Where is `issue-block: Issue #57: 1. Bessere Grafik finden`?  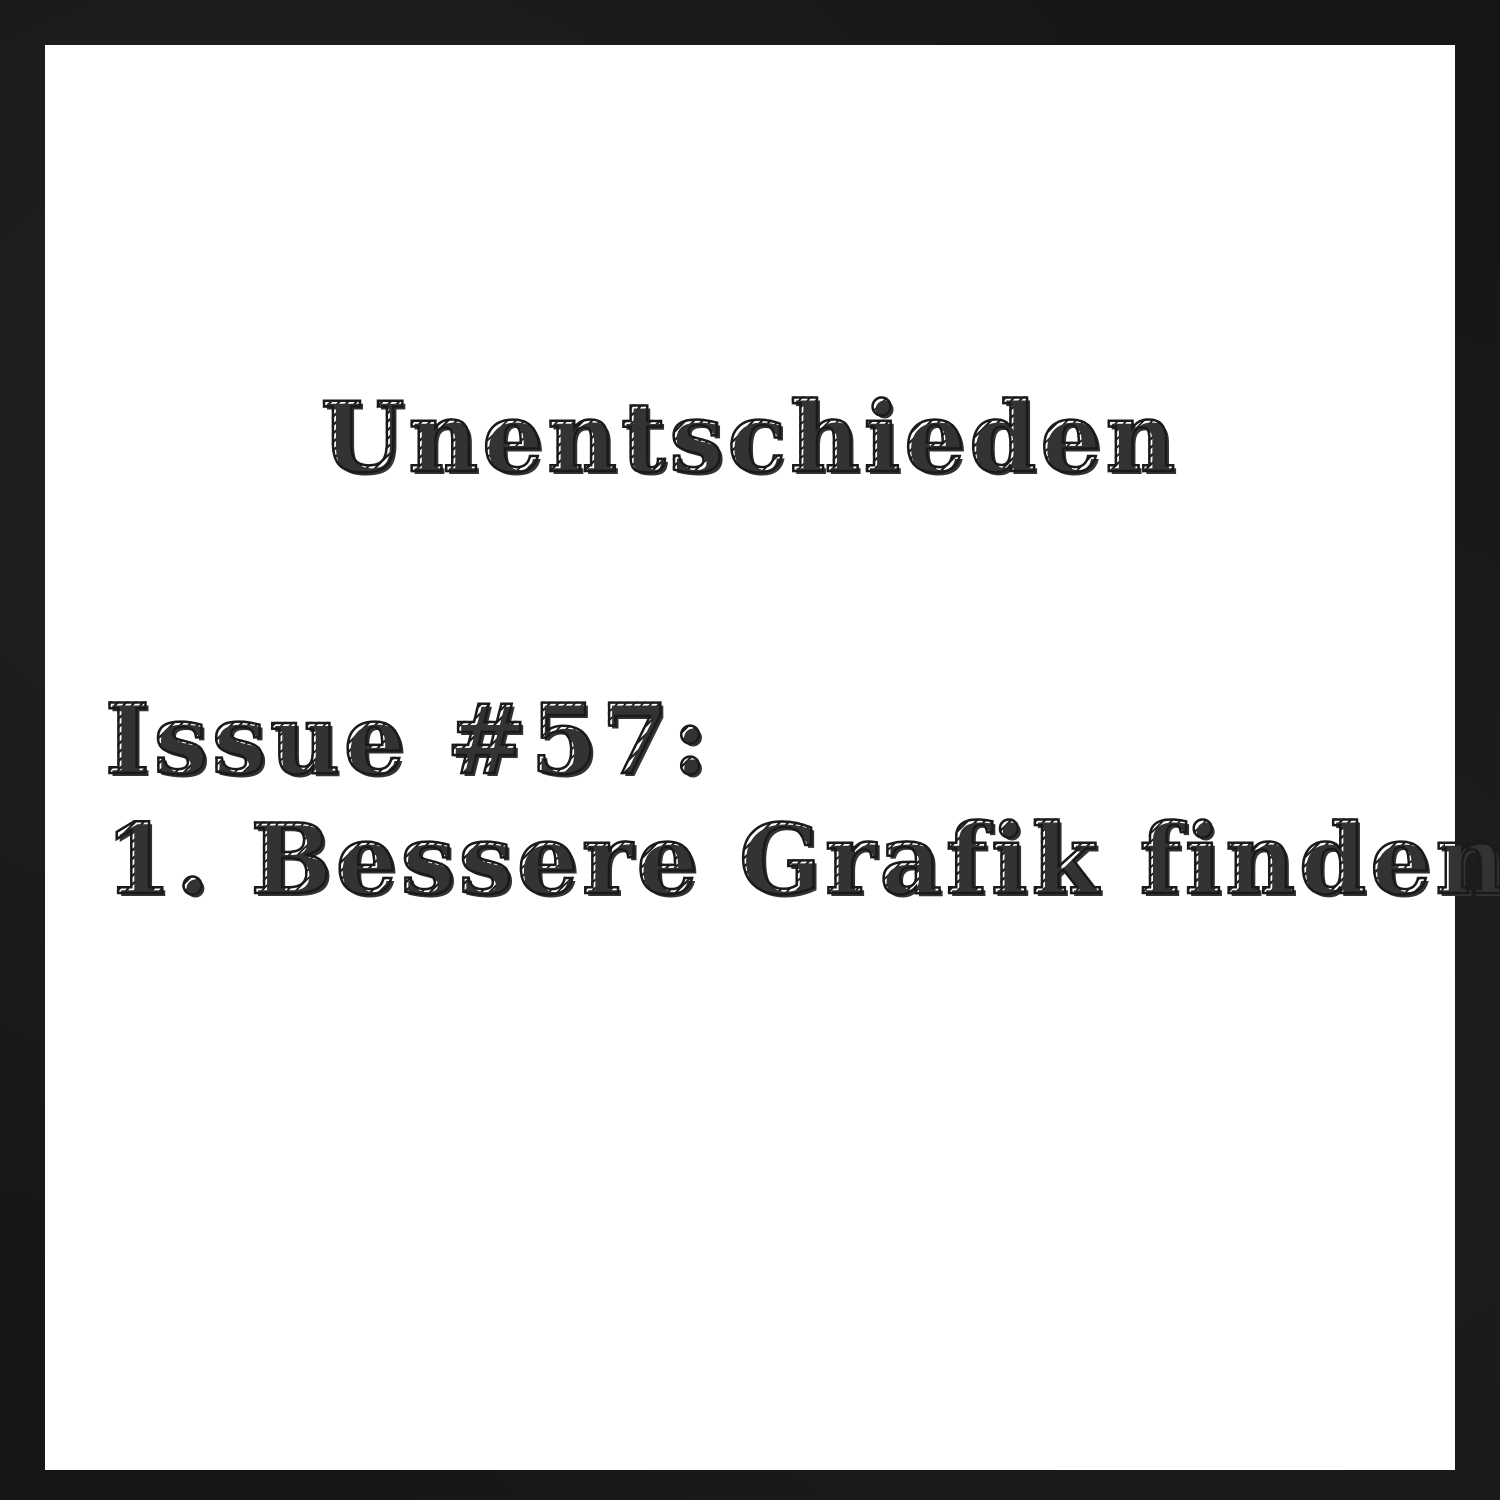
issue-block: Issue #57: 1. Bessere Grafik finden is located at coordinates (802, 800).